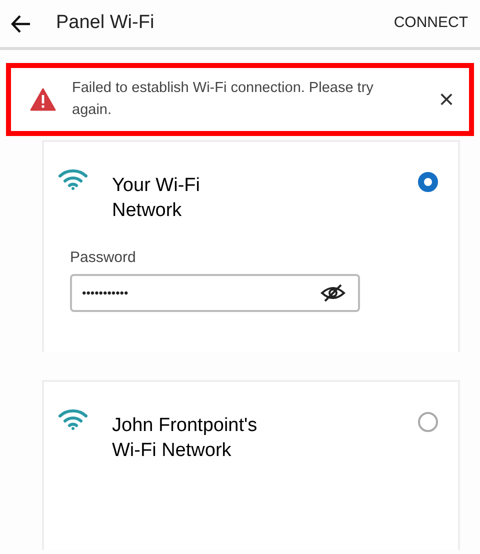 The width and height of the screenshot is (480, 554). Describe the element at coordinates (223, 99) in the screenshot. I see `error-message: Failed to establish Wi-Fi connection. Please try again.` at that location.